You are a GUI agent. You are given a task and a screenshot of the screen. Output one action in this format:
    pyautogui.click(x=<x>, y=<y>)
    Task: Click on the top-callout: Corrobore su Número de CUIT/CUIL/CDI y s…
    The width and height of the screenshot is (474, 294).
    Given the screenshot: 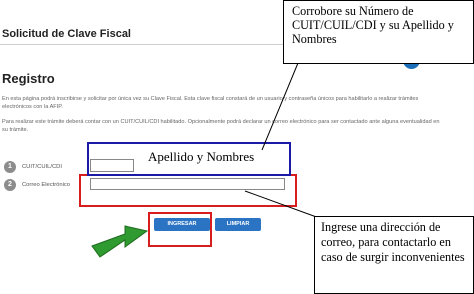 What is the action you would take?
    pyautogui.click(x=378, y=32)
    